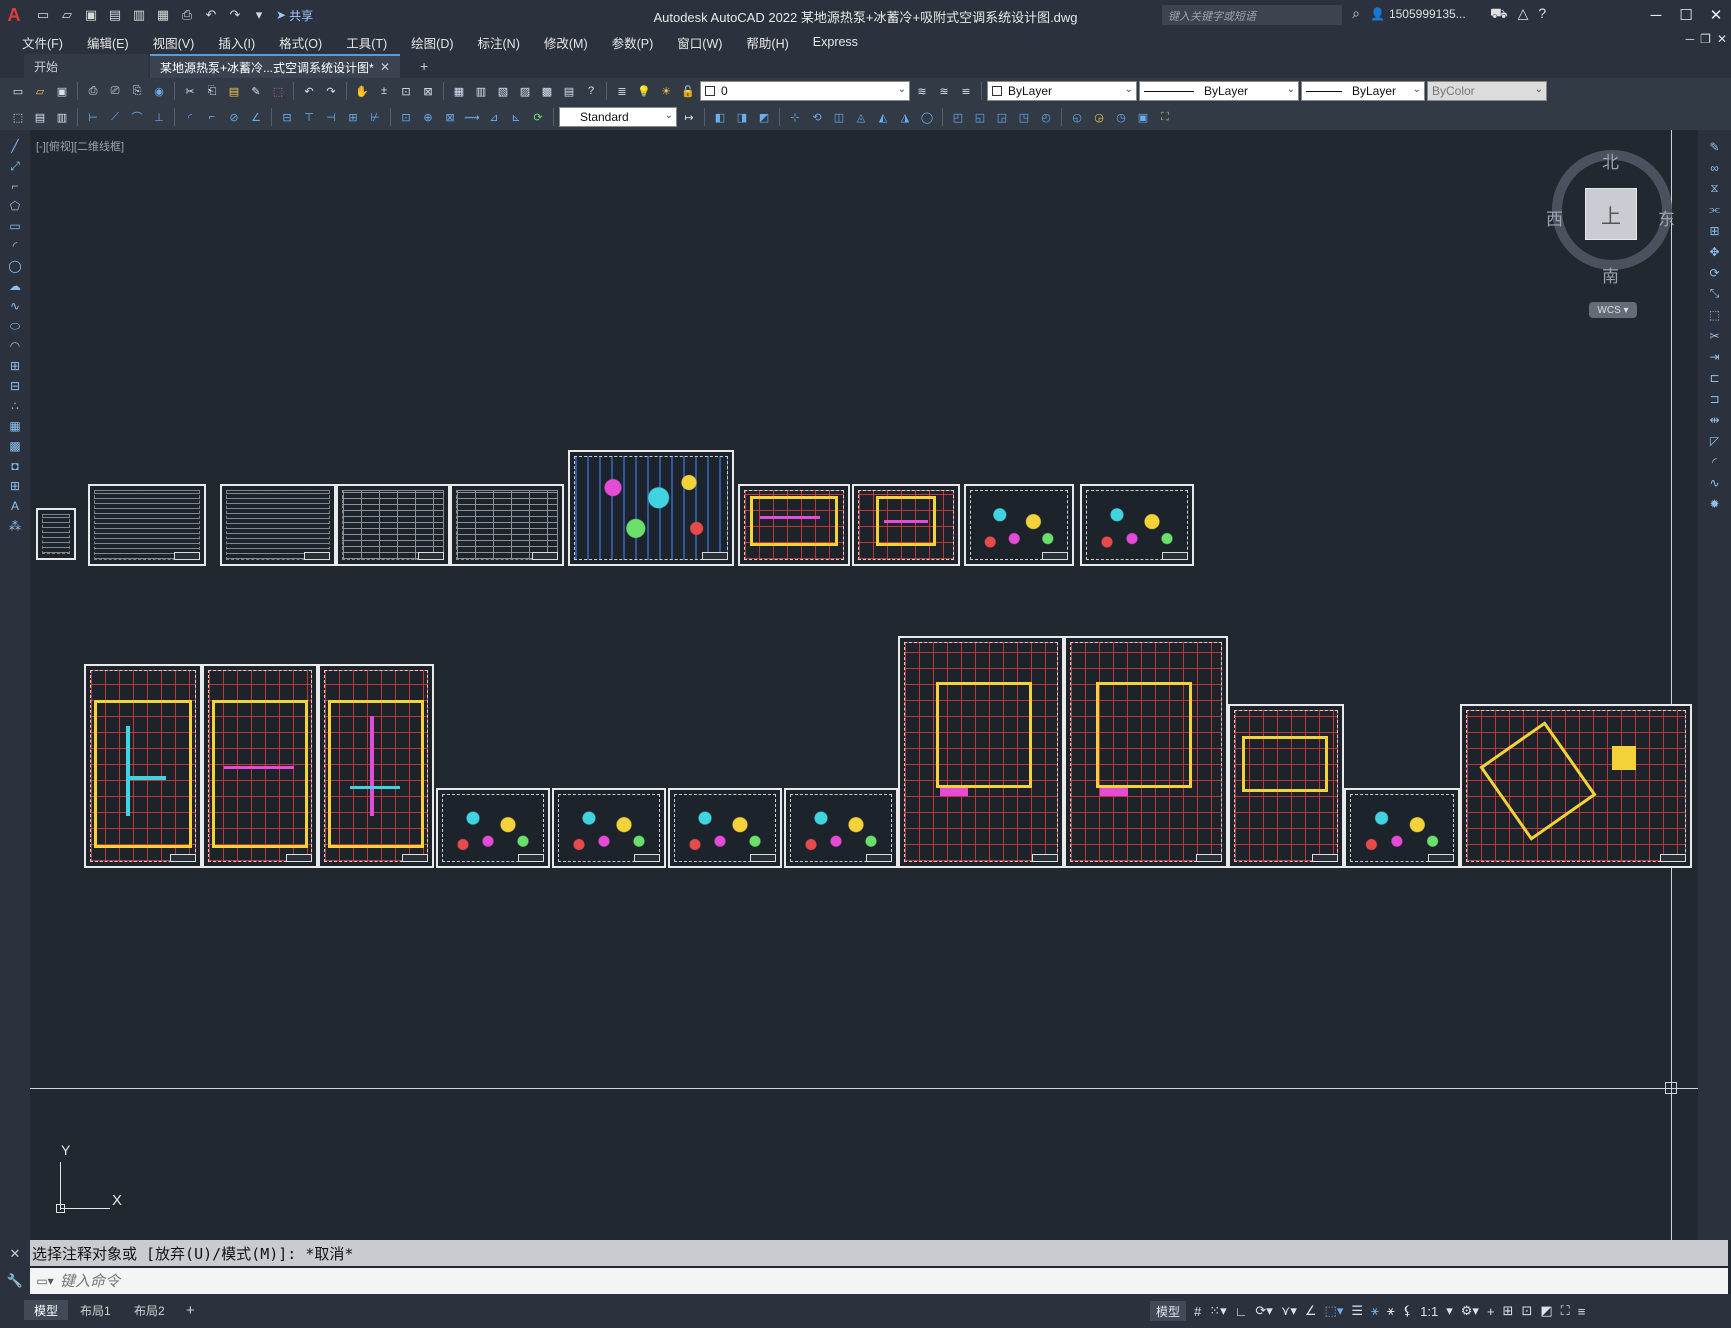 This screenshot has height=1328, width=1731. Describe the element at coordinates (115, 117) in the screenshot. I see `aligned-dimension-icon: ⟋` at that location.